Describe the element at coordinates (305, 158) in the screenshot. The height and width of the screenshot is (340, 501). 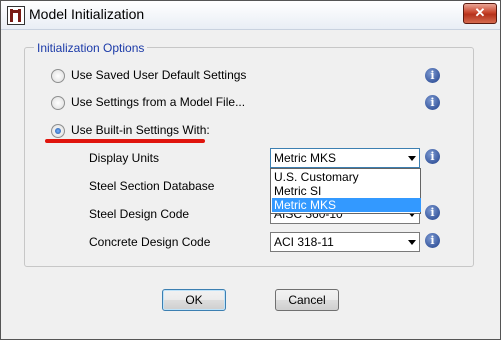
I see `display-units-value: Metric MKS` at that location.